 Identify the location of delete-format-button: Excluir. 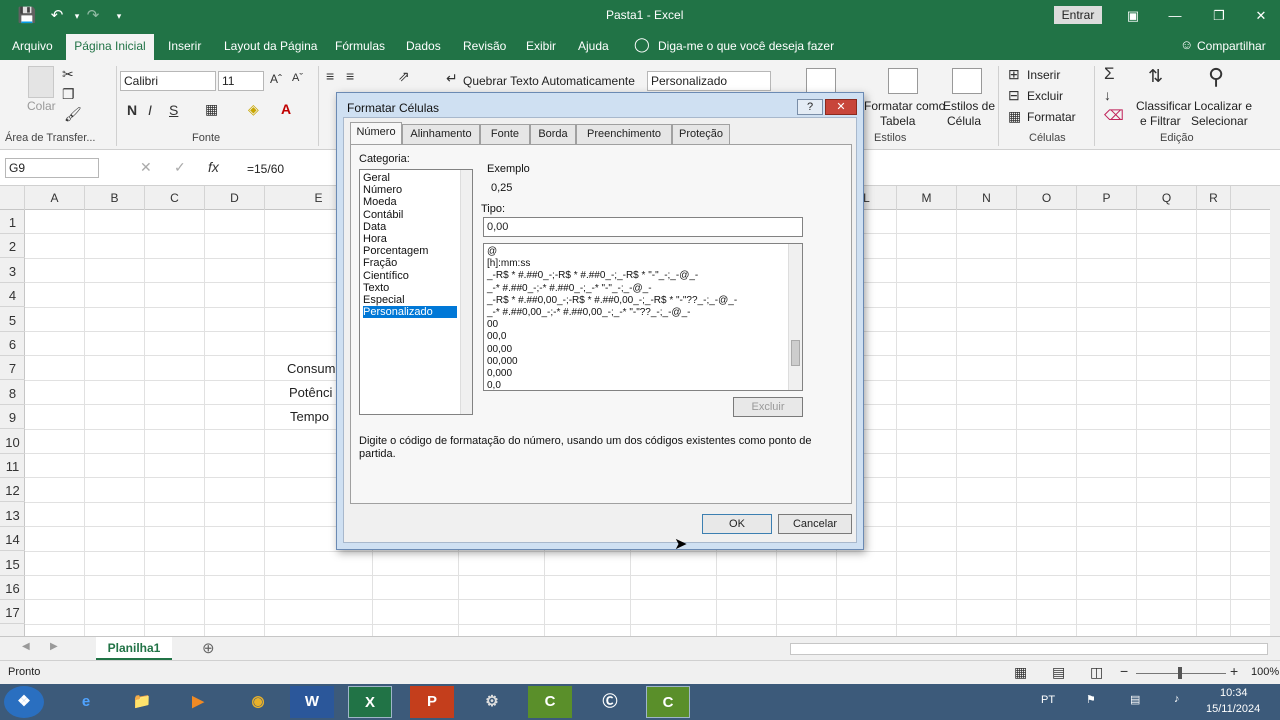
(768, 407).